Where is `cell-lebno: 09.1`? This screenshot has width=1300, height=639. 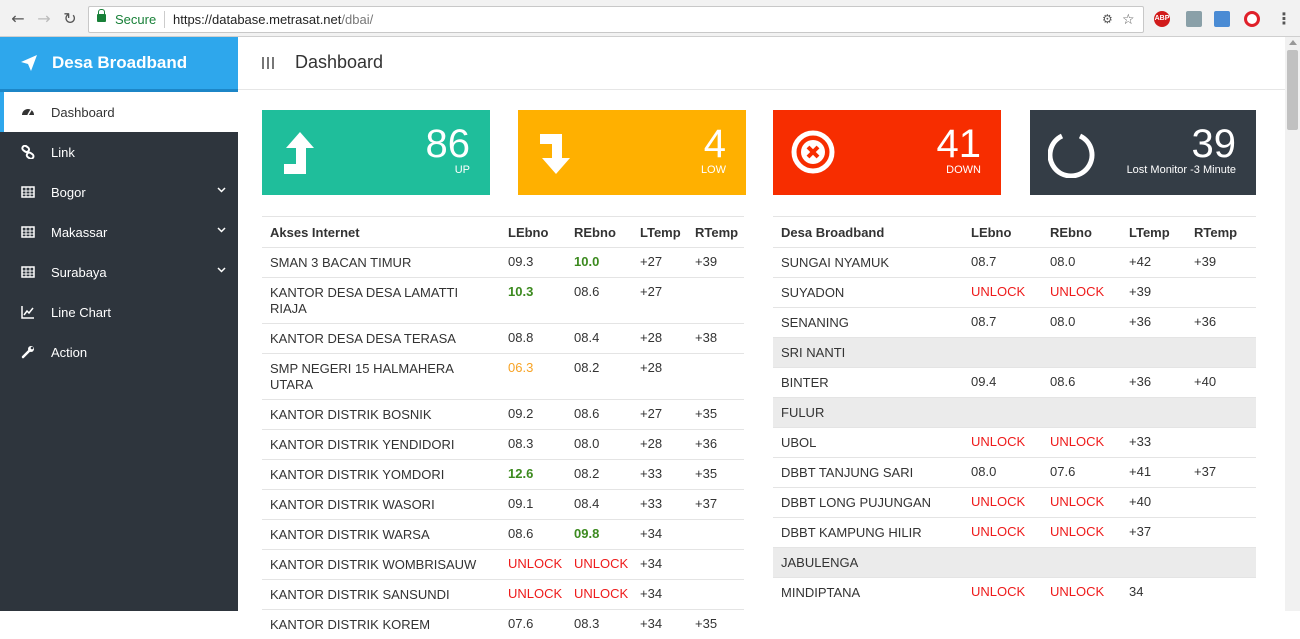 cell-lebno: 09.1 is located at coordinates (533, 505).